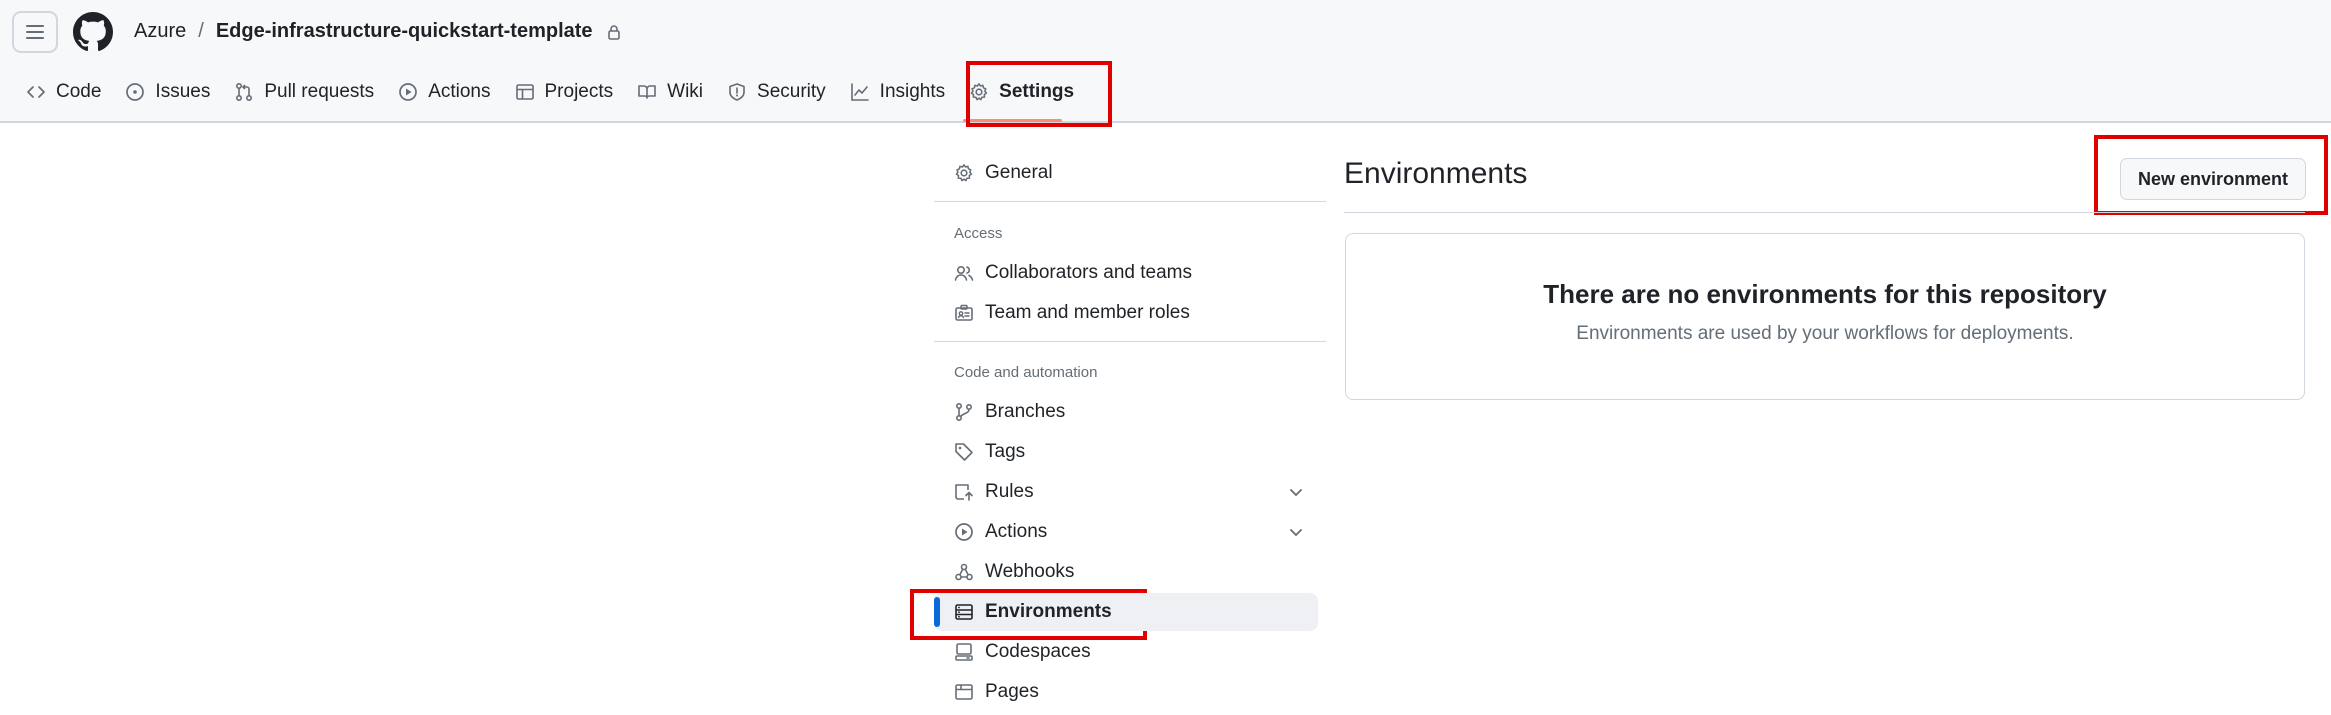 This screenshot has width=2331, height=715. Describe the element at coordinates (1025, 411) in the screenshot. I see `sidebar-item-label: Branches` at that location.